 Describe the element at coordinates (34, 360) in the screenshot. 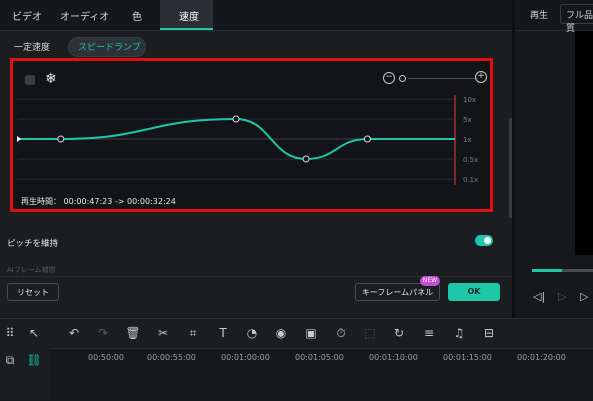

I see `link-icon: ⛓` at that location.